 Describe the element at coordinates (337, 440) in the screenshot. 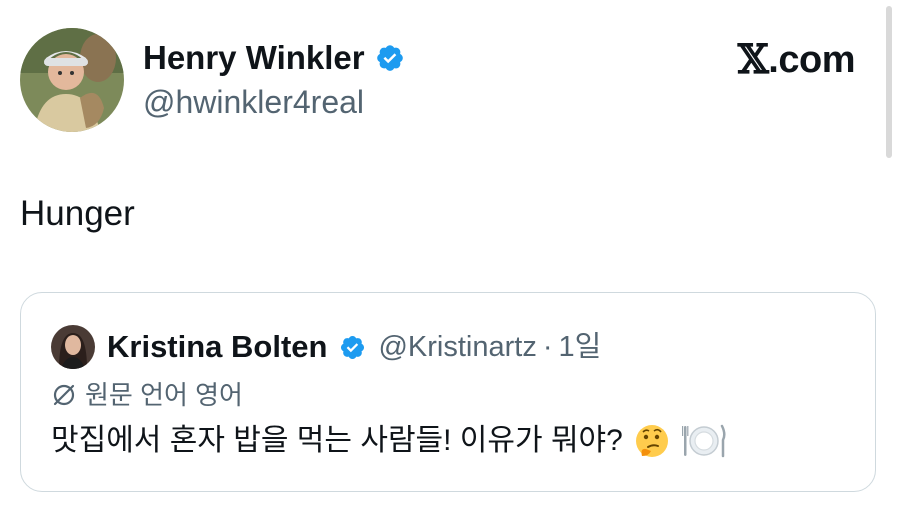

I see `quoted-tweet-text: 맛집에서 혼자 밥을 먹는 사람들! 이유가 뭐야?` at that location.